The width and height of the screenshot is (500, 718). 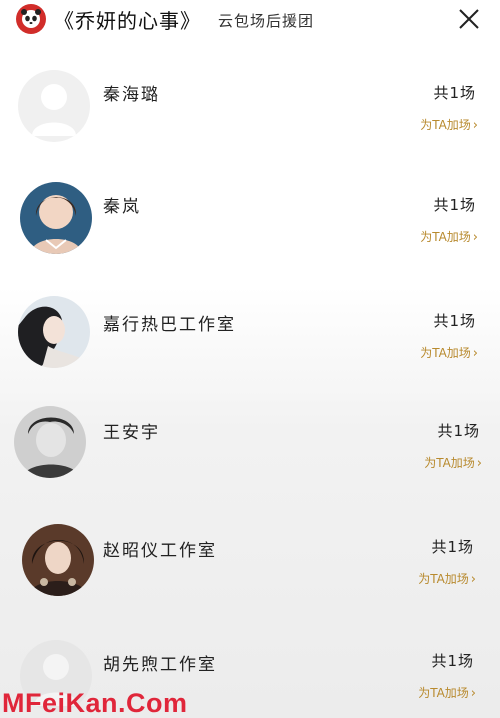 I want to click on supporter-name: 胡先煦工作室, so click(x=160, y=665).